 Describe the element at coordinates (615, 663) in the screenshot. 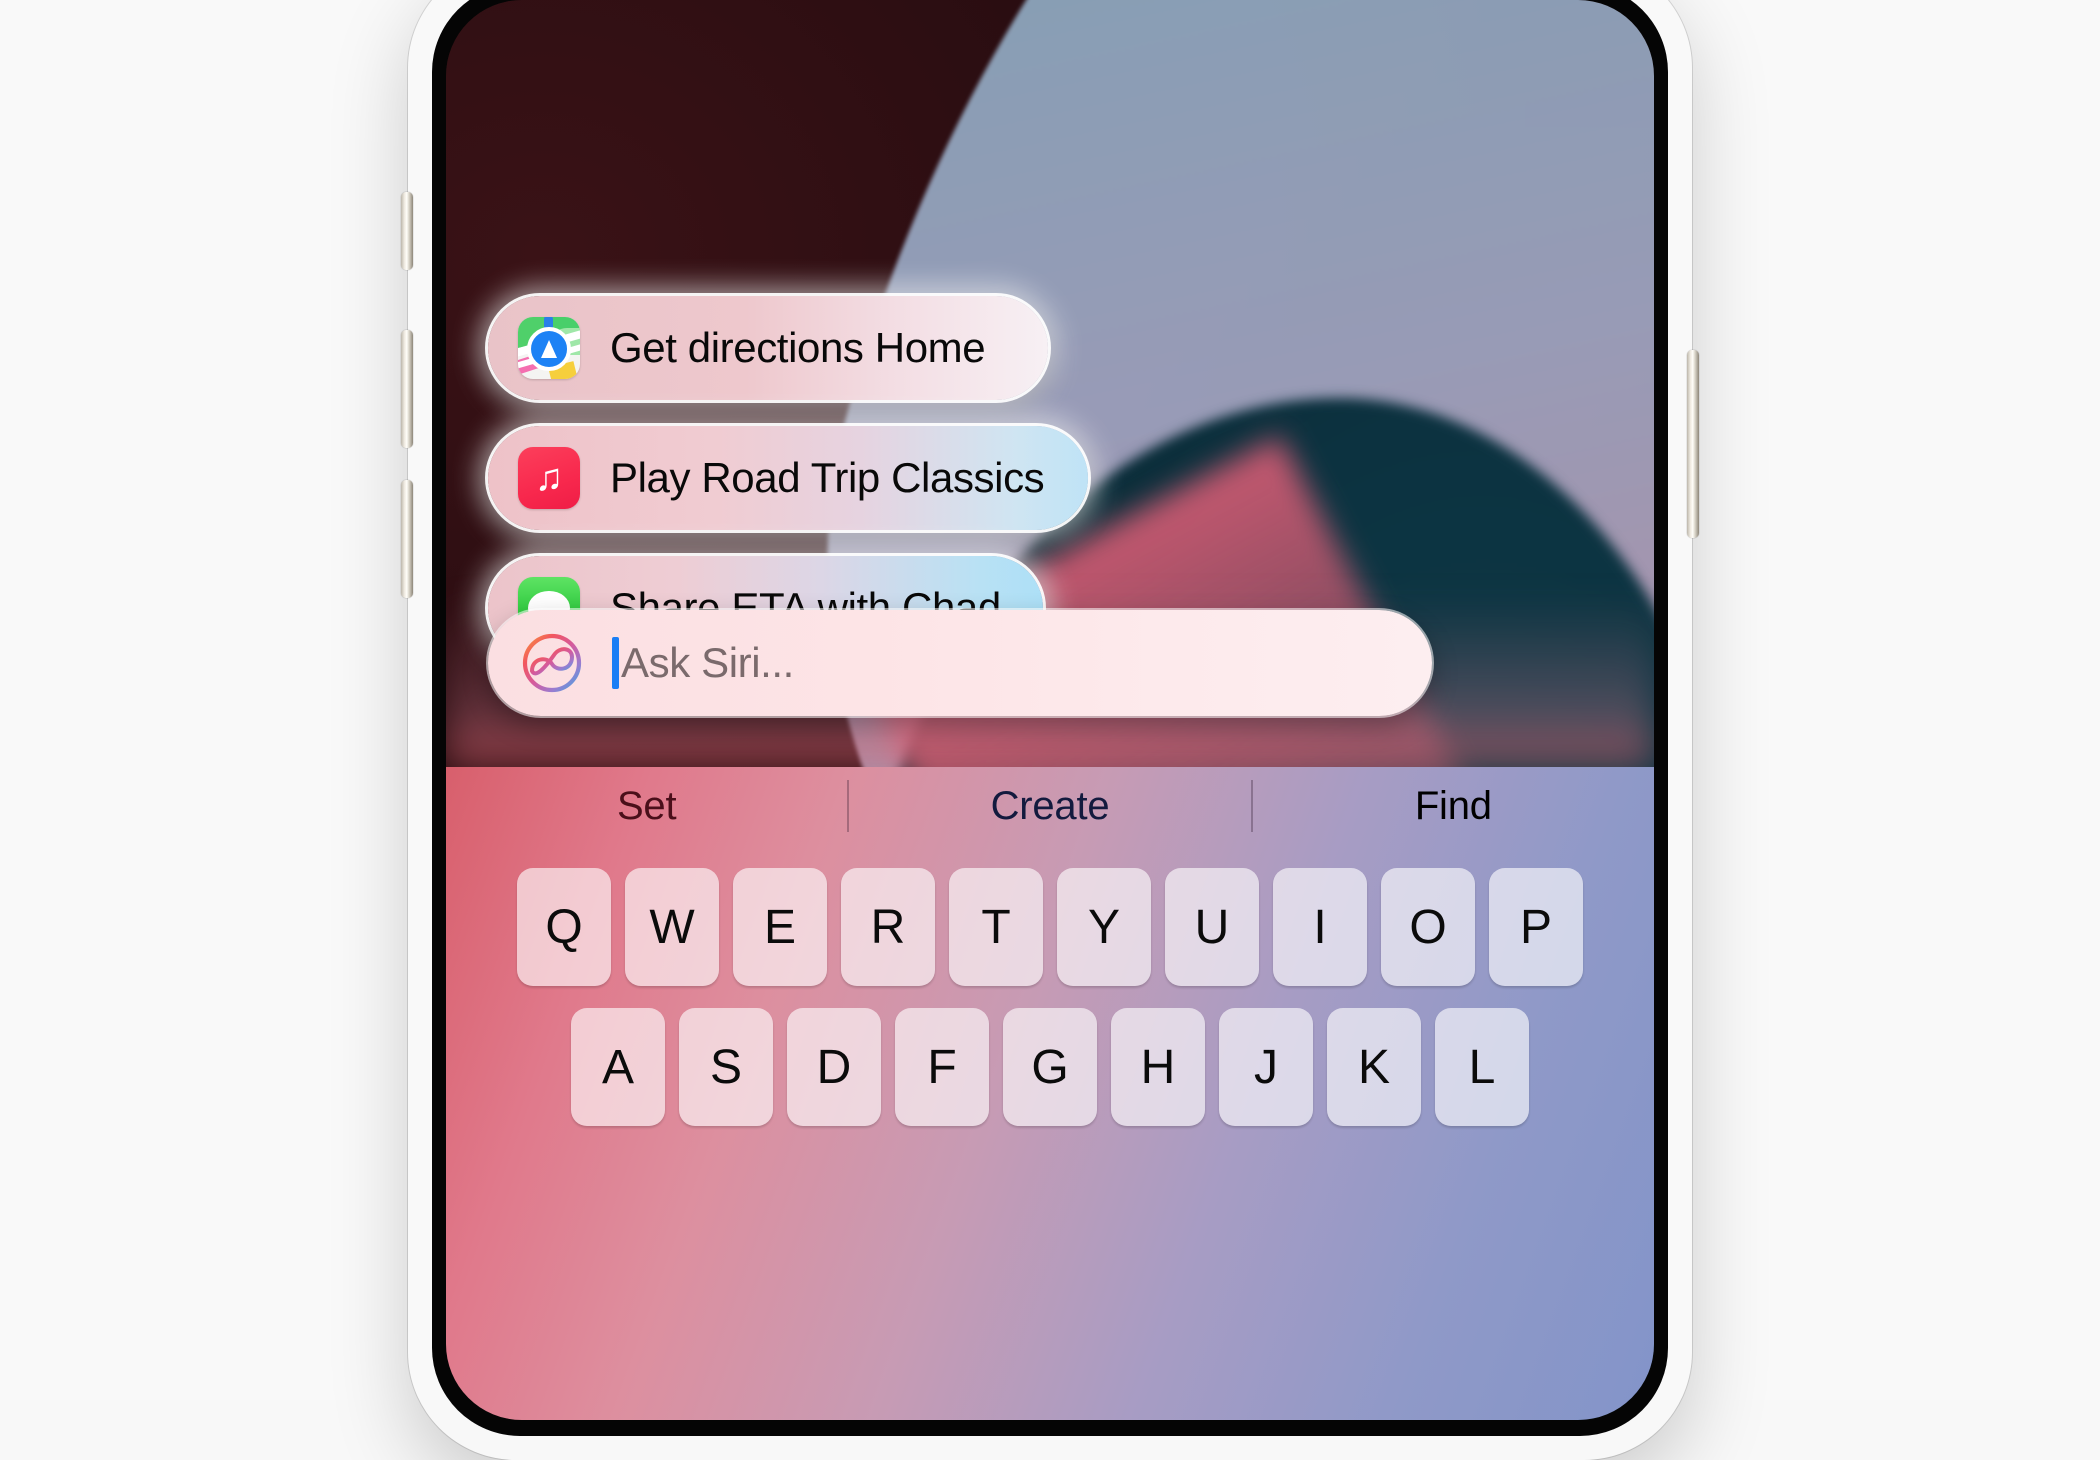

I see `text-cursor` at that location.